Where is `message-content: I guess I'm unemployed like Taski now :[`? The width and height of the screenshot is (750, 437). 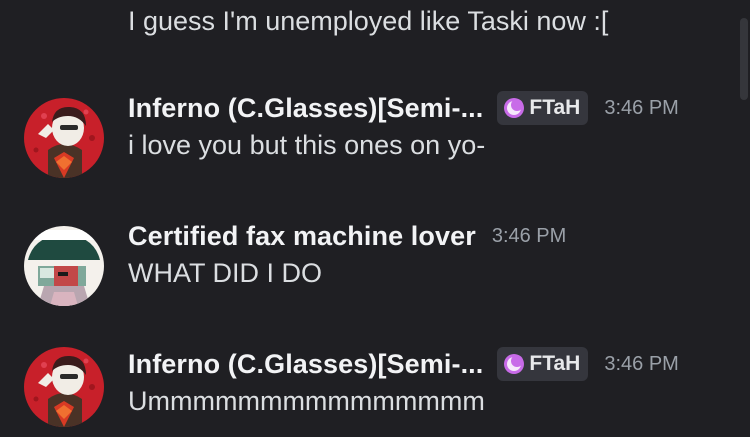
message-content: I guess I'm unemployed like Taski now :[ is located at coordinates (368, 21).